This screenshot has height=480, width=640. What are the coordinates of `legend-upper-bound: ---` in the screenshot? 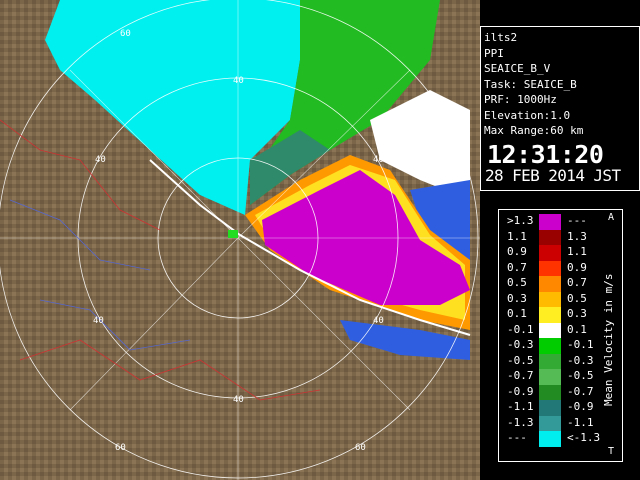 It's located at (577, 220).